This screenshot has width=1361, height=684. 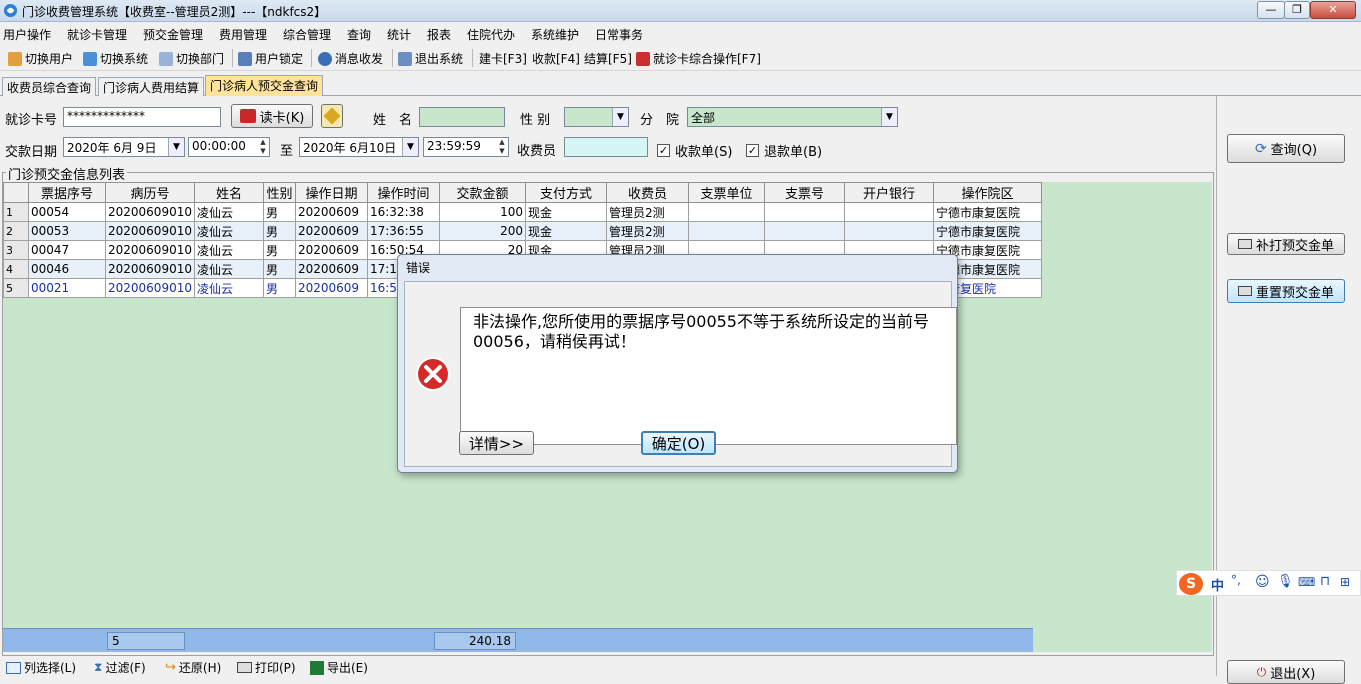 I want to click on keyboard-icon: ⌨, so click(x=1306, y=582).